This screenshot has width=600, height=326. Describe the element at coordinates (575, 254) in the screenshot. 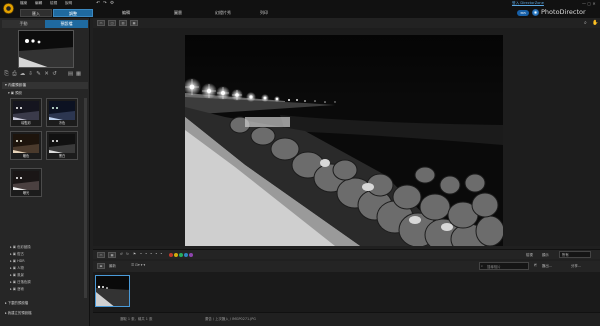

I see `display-select: 所有` at that location.